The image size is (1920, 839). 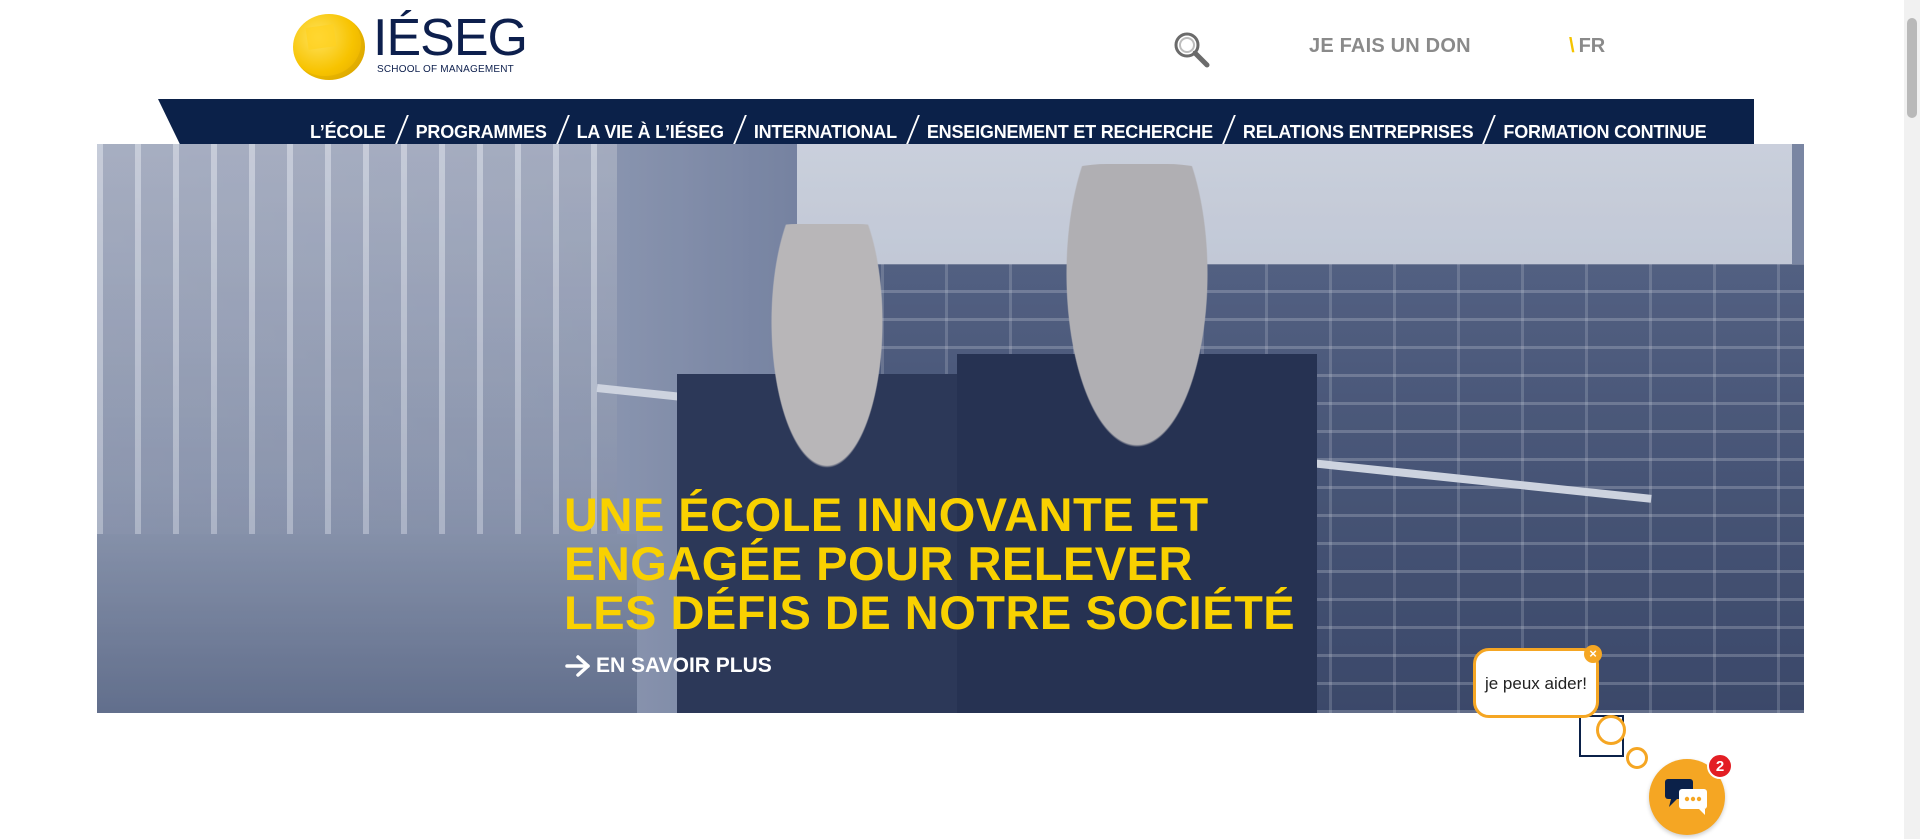 I want to click on chat-prompt-text: je peux aider!, so click(x=1536, y=683).